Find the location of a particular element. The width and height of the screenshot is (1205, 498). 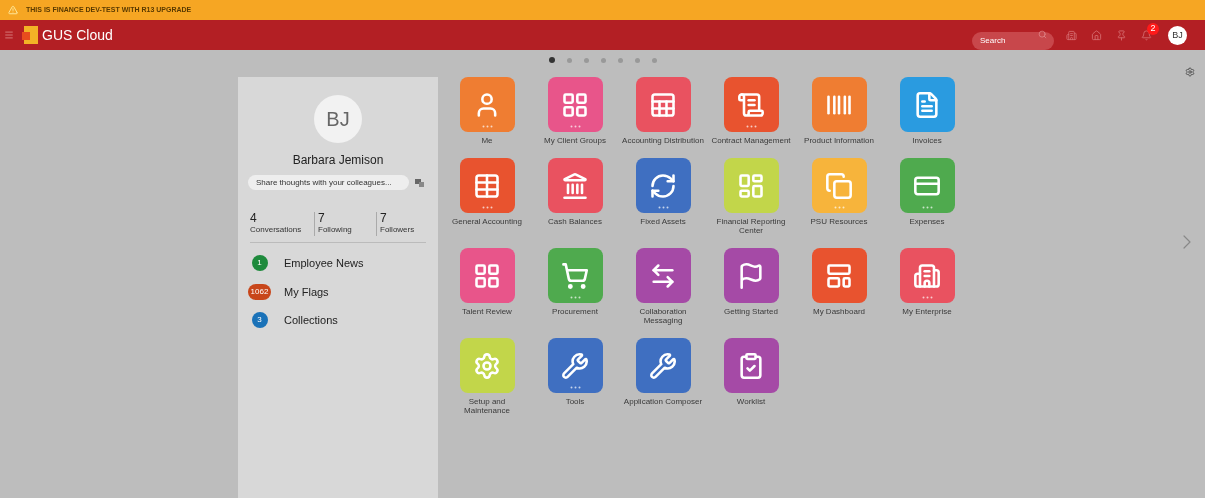

search-field: Search is located at coordinates (1013, 40).